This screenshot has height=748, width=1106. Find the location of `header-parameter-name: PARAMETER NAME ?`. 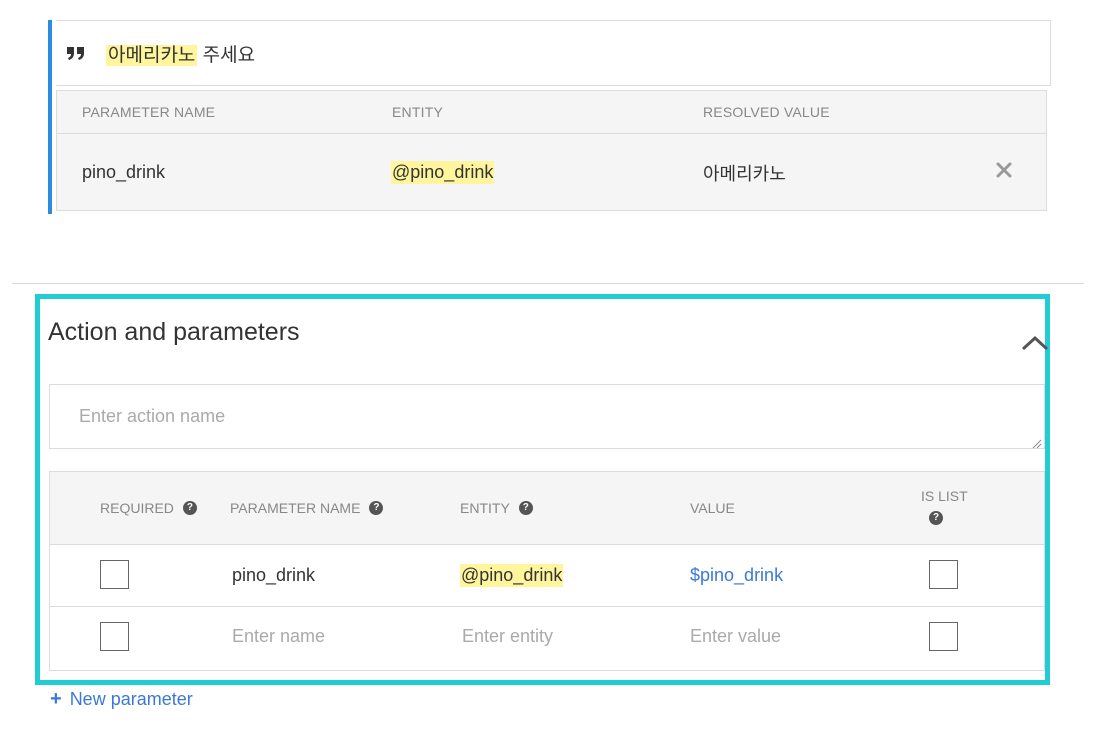

header-parameter-name: PARAMETER NAME ? is located at coordinates (307, 508).